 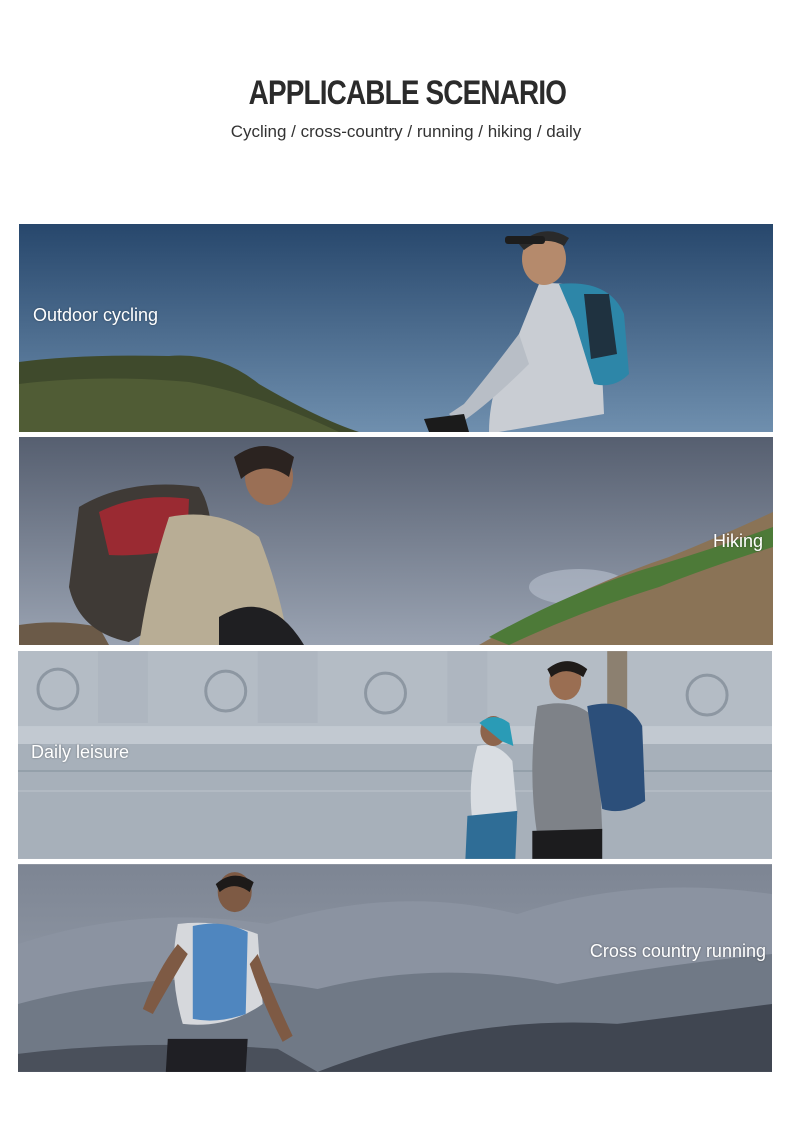 I want to click on page-title: APPLICABLE SCENARIO, so click(x=407, y=93).